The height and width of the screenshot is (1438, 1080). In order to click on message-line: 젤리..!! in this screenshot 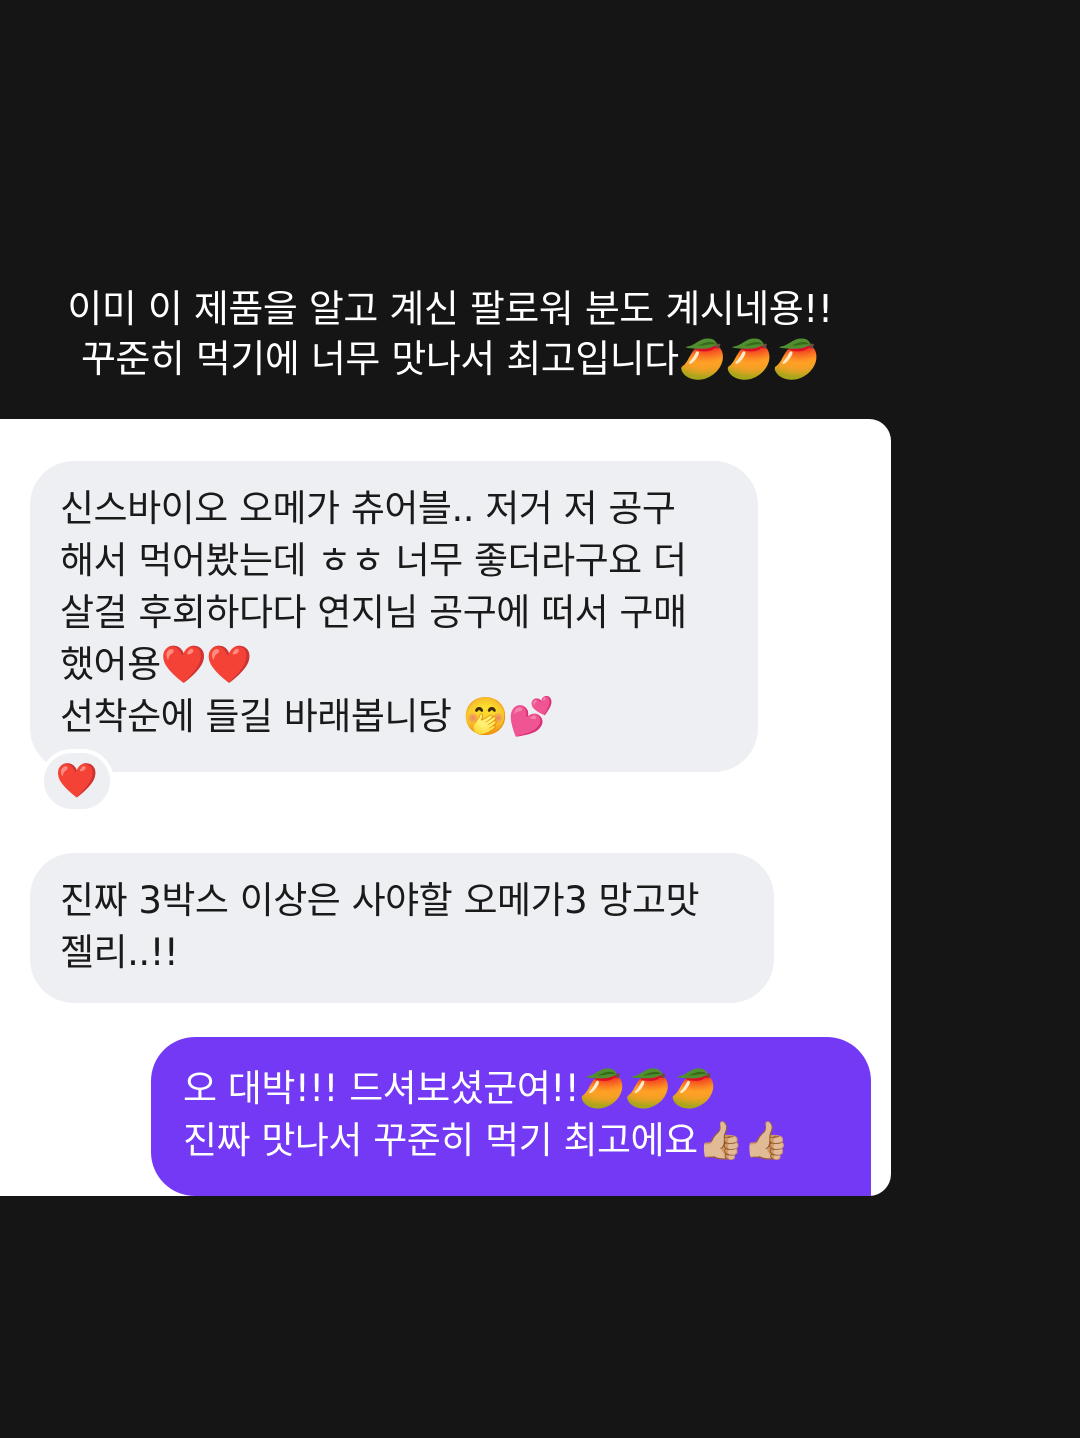, I will do `click(119, 952)`.